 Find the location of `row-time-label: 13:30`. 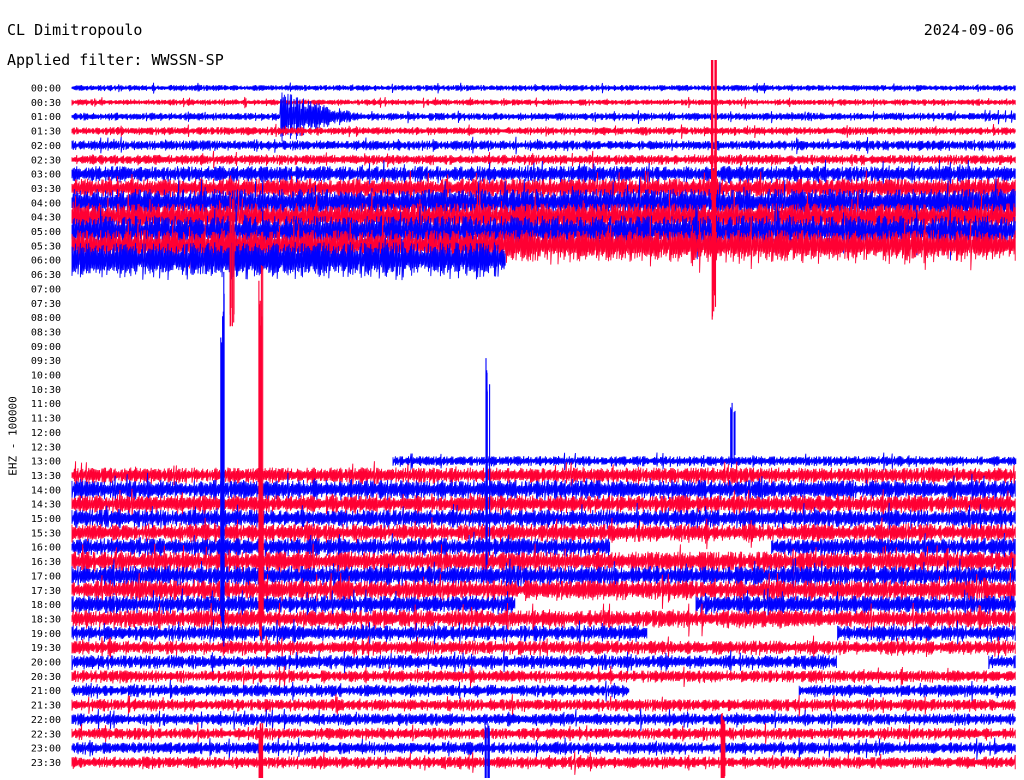

row-time-label: 13:30 is located at coordinates (46, 476).